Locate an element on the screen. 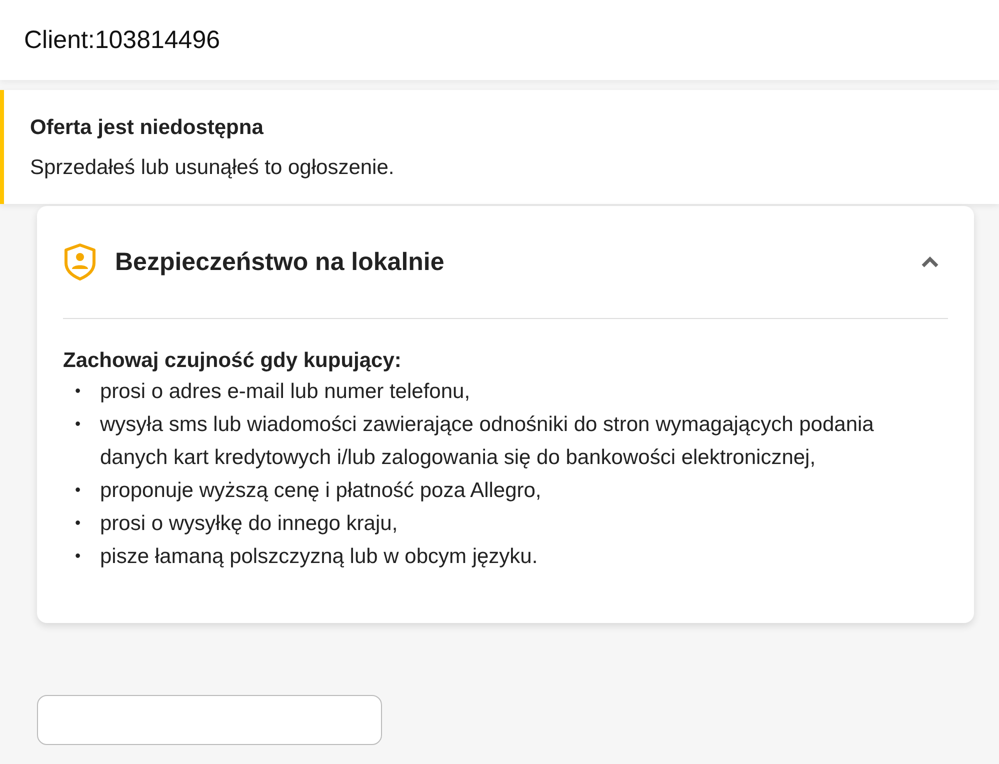  warning-item: proponuje wyższą cenę i płatność poza Allegro, is located at coordinates (321, 491).